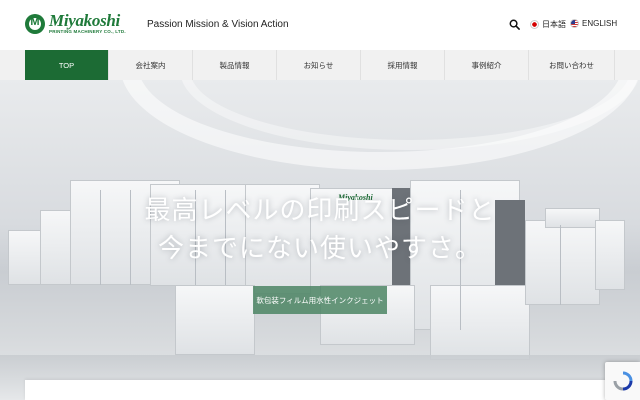  What do you see at coordinates (320, 211) in the screenshot?
I see `hero-title-line: 最高レベルの印刷スピードと` at bounding box center [320, 211].